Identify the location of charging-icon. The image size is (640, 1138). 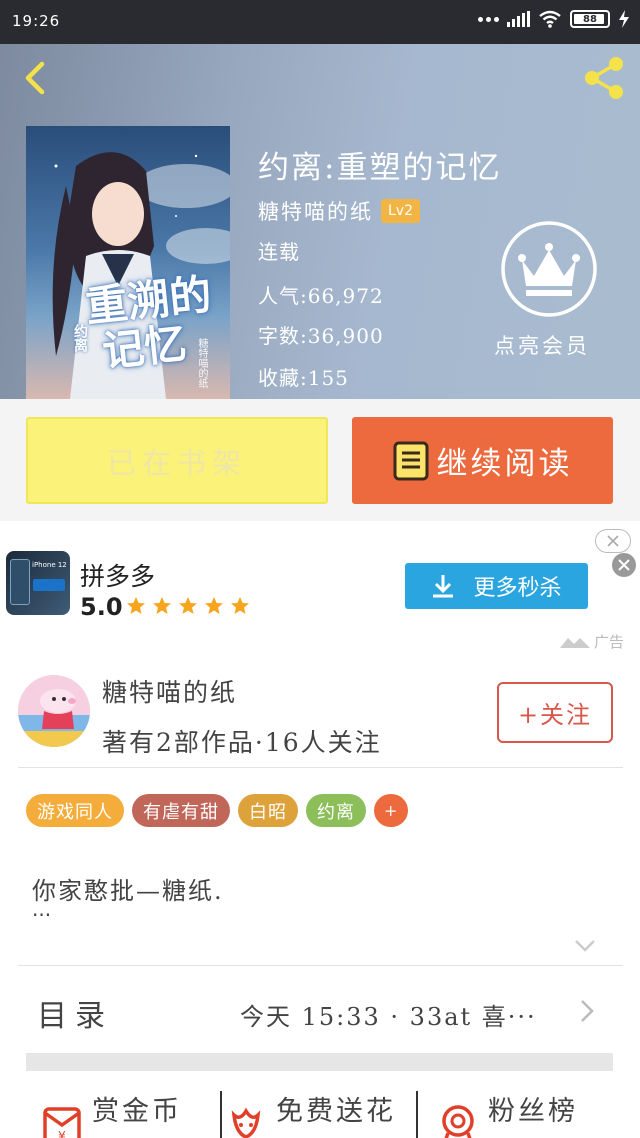
(624, 19).